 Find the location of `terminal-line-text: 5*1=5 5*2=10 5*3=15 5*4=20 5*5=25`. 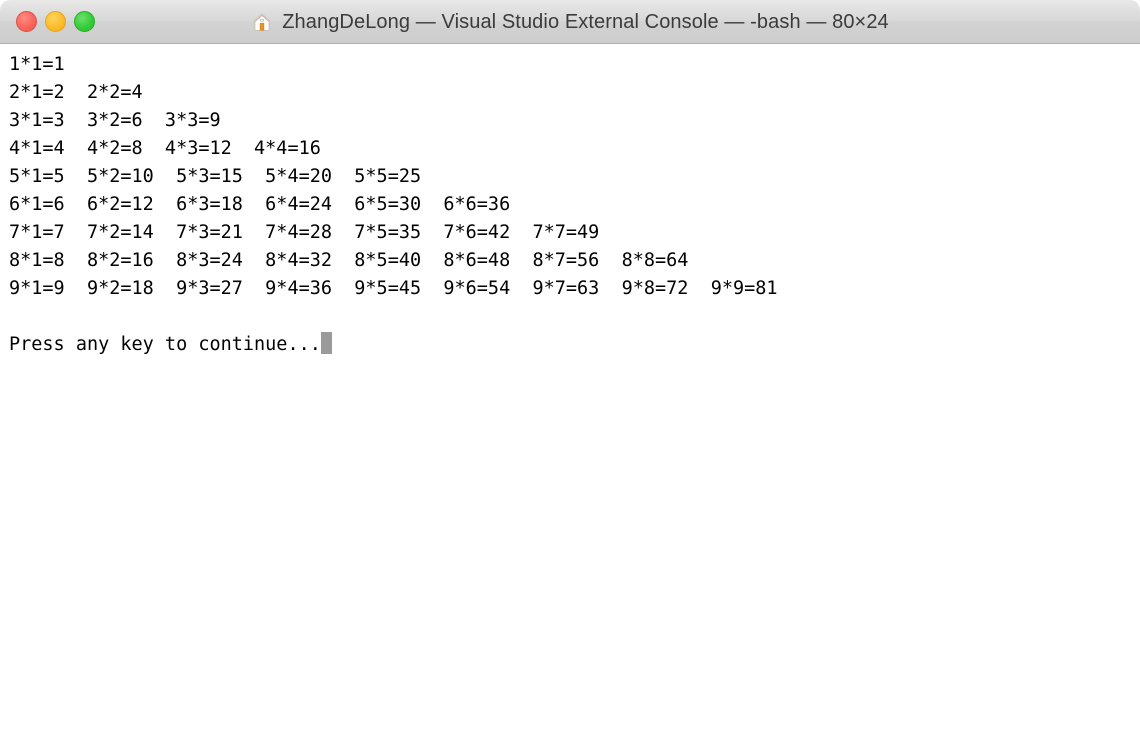

terminal-line-text: 5*1=5 5*2=10 5*3=15 5*4=20 5*5=25 is located at coordinates (215, 176).